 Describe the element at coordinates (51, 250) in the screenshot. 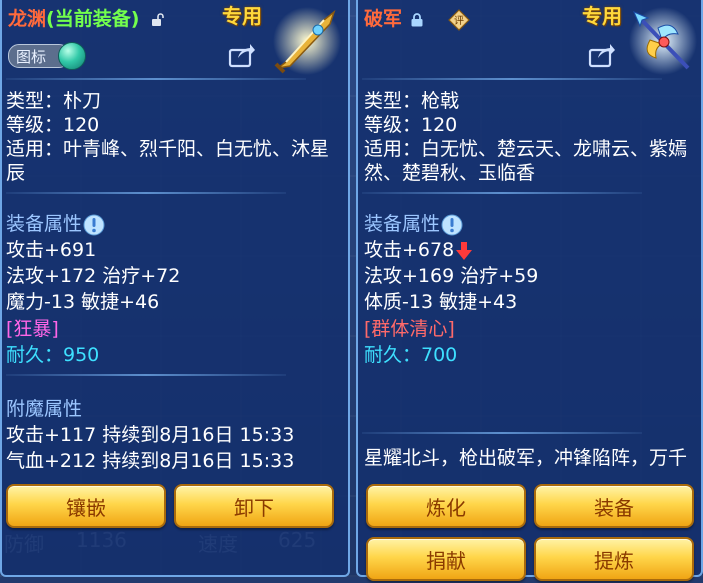

I see `stat-line: 攻击+691` at that location.